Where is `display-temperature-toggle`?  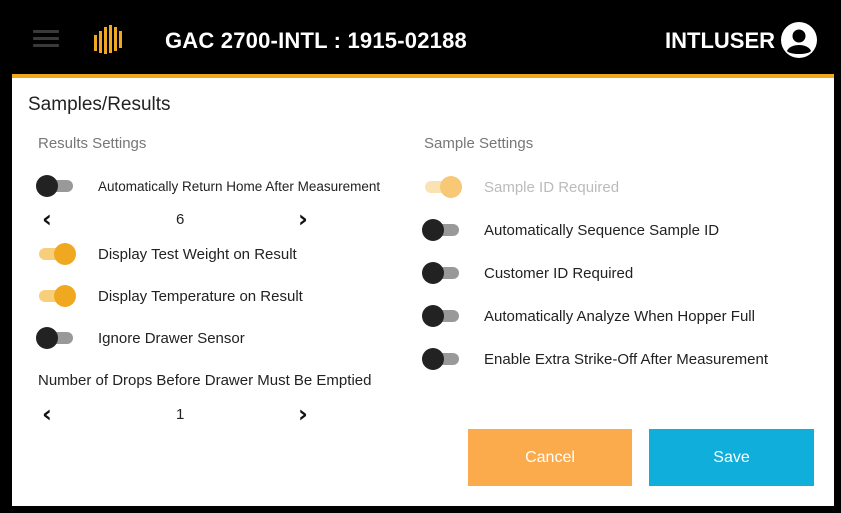 display-temperature-toggle is located at coordinates (56, 296).